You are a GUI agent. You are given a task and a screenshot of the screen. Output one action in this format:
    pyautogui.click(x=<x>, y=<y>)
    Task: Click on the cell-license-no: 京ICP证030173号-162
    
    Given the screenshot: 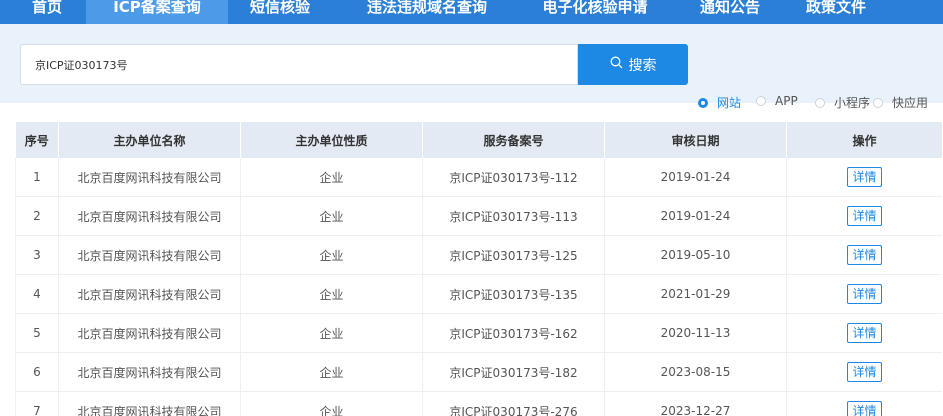 What is the action you would take?
    pyautogui.click(x=513, y=333)
    